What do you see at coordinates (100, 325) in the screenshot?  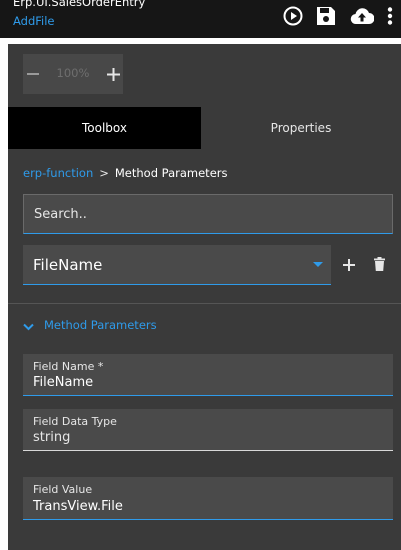 I see `section-title: Method Parameters` at bounding box center [100, 325].